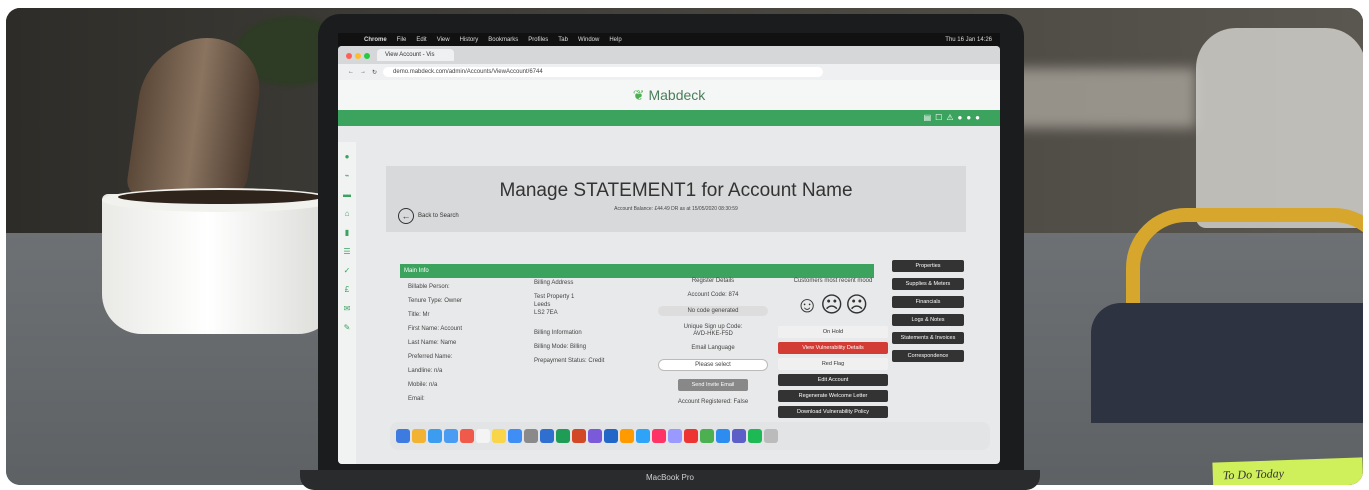 This screenshot has width=1369, height=490. What do you see at coordinates (351, 72) in the screenshot?
I see `back-arrow-icon: ←` at bounding box center [351, 72].